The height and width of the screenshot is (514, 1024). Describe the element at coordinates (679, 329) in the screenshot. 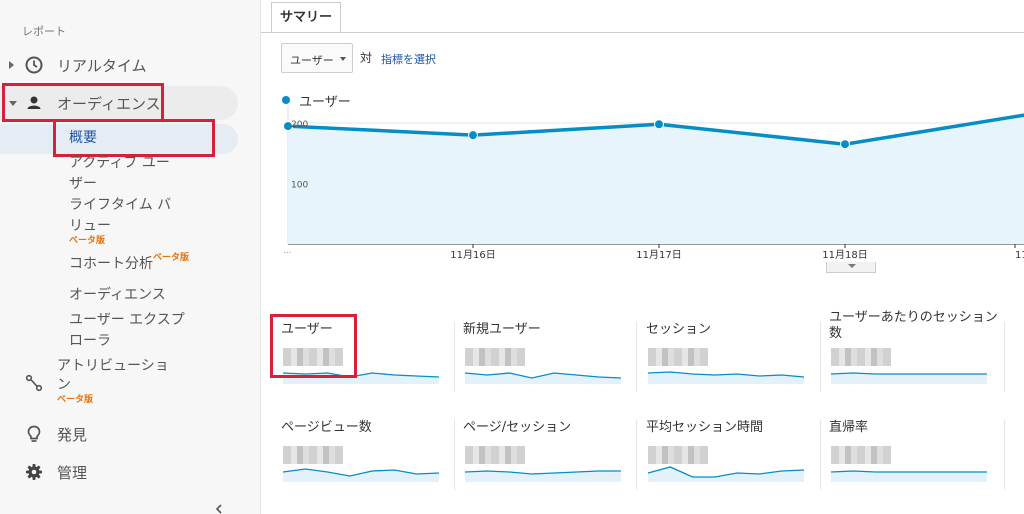

I see `metric-label: セッション` at that location.